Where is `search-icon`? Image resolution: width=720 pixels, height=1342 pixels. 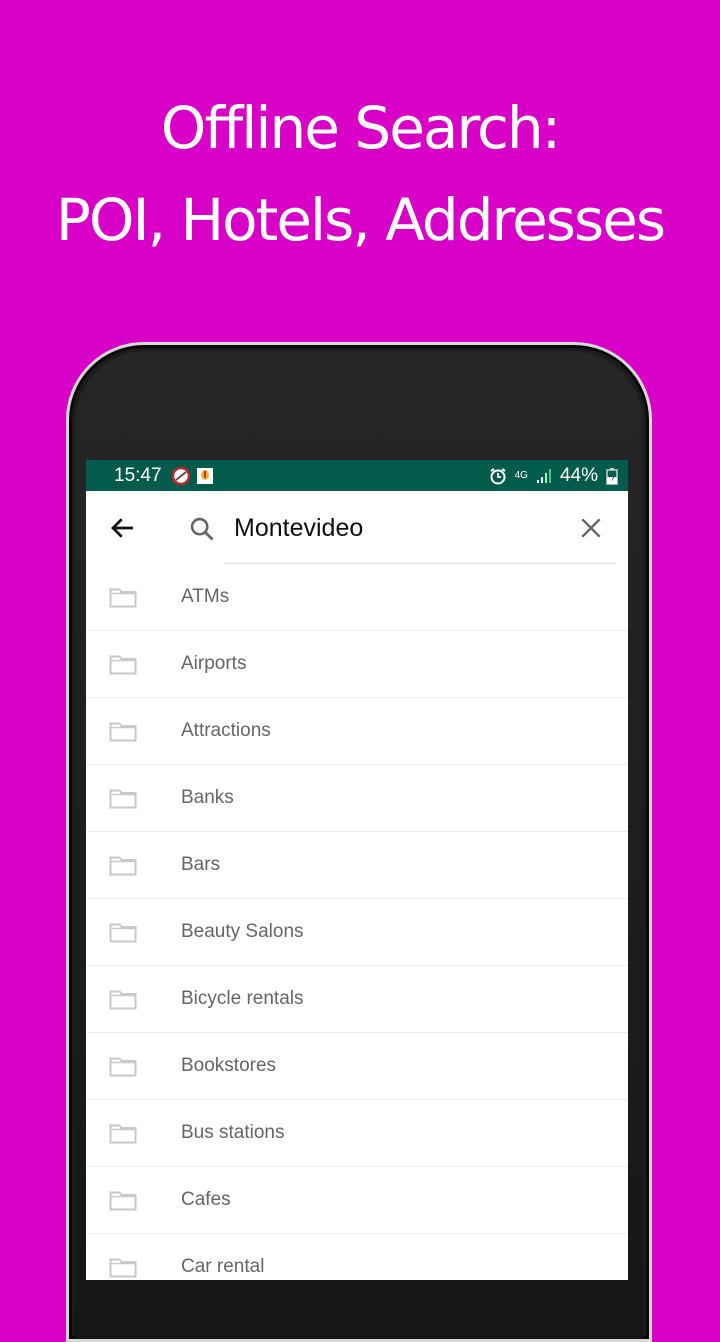 search-icon is located at coordinates (202, 529).